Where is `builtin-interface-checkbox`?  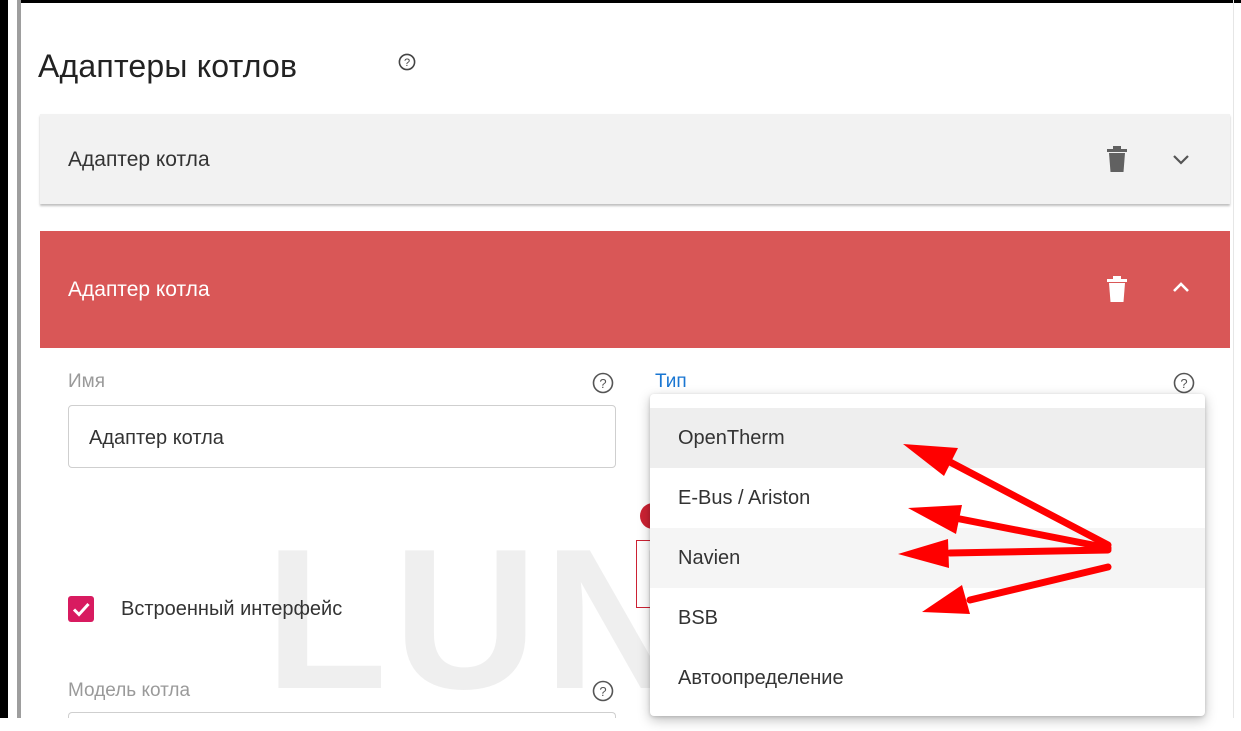
builtin-interface-checkbox is located at coordinates (81, 609).